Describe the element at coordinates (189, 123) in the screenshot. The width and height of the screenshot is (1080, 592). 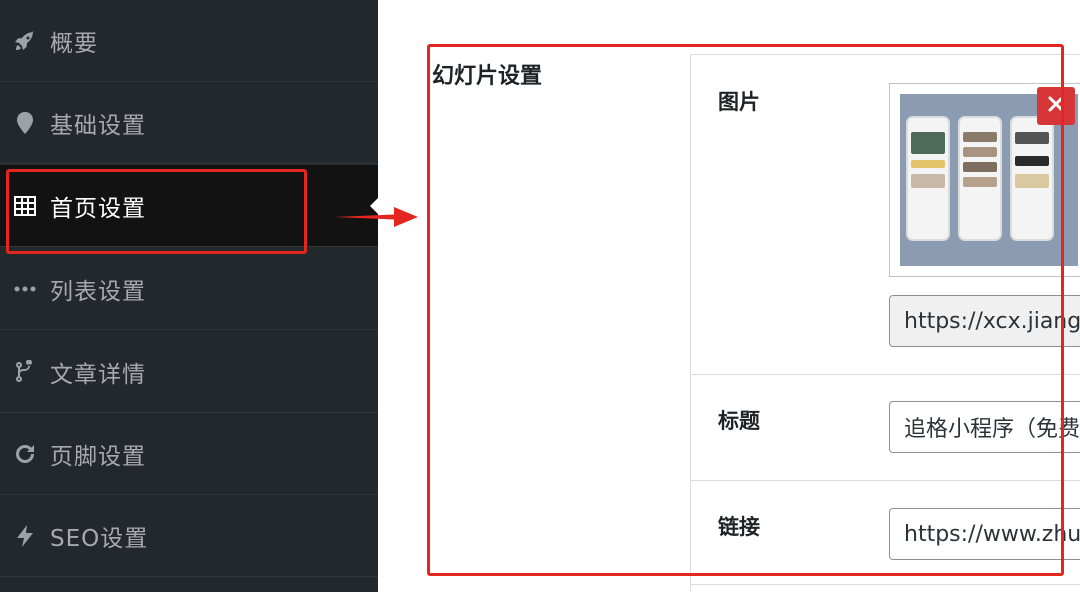
I see `sidebar-item-basic-settings: 基础设置` at that location.